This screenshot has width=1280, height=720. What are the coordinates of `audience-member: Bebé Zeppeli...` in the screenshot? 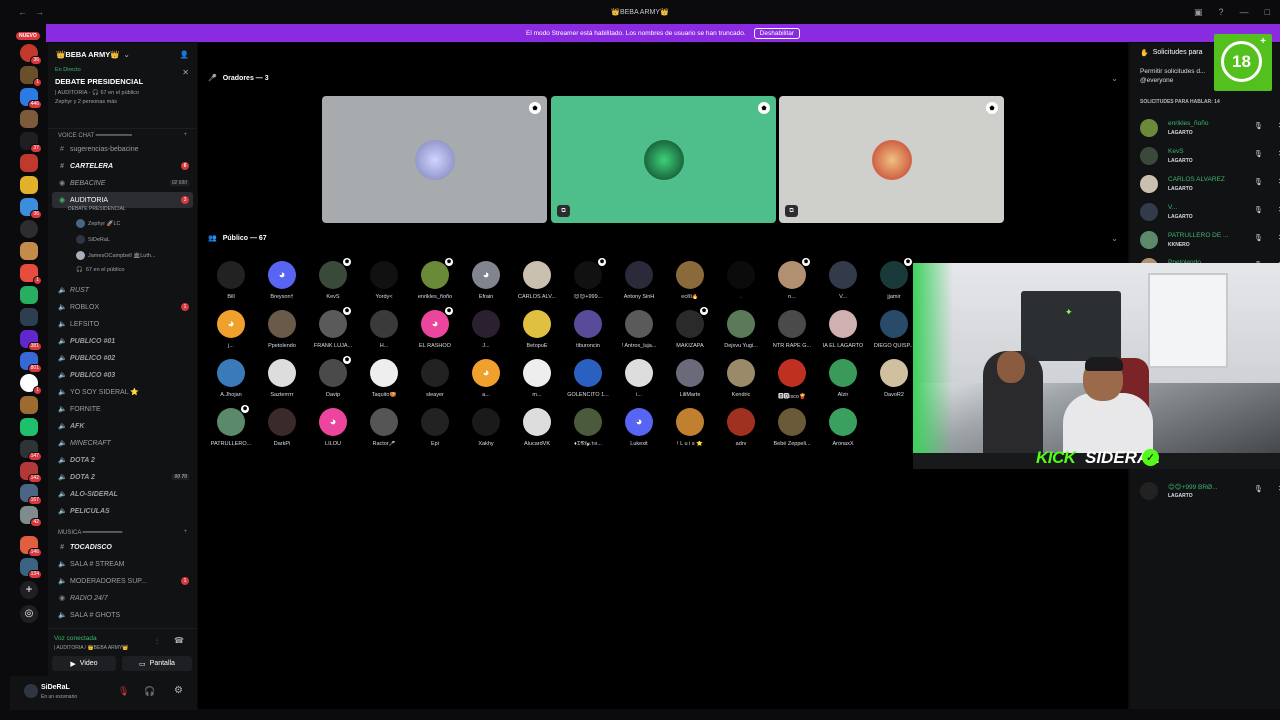 It's located at (792, 427).